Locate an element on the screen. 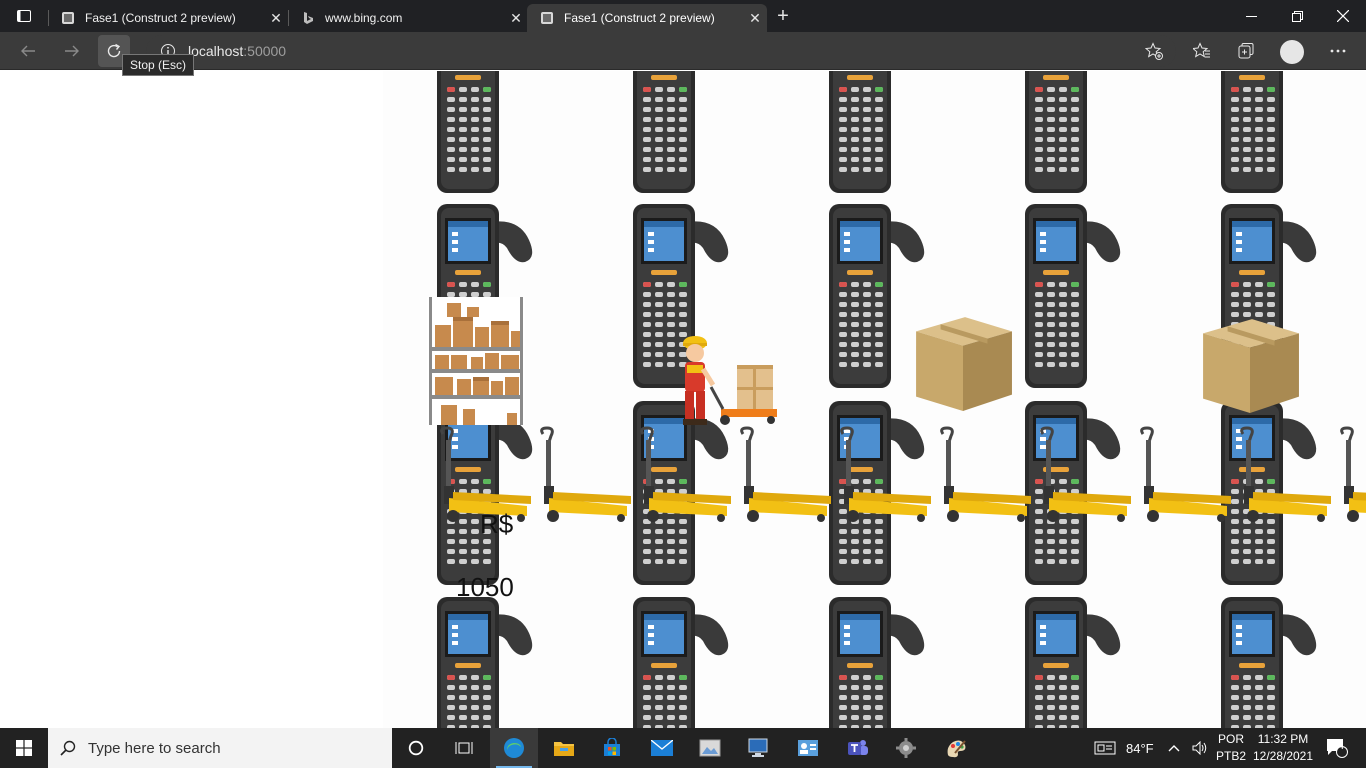 The image size is (1366, 768). clock-date: 12/28/2021 is located at coordinates (1283, 756).